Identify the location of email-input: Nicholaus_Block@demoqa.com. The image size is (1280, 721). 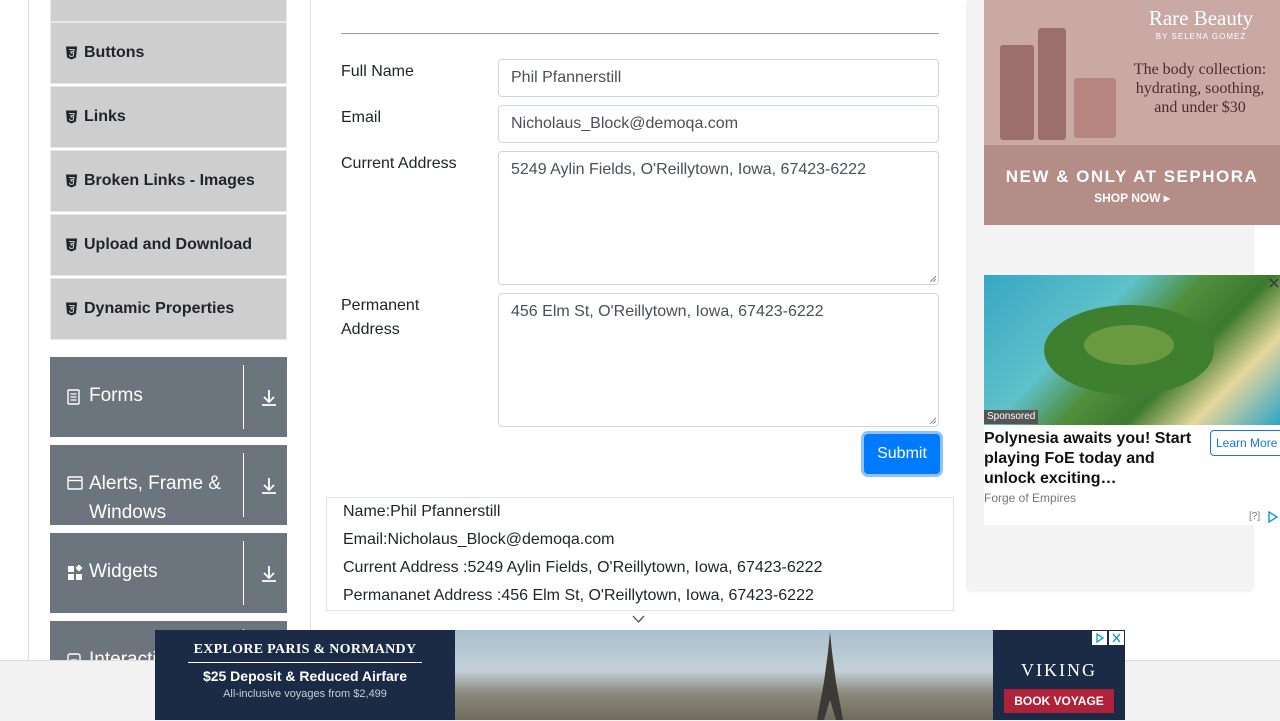
(718, 124).